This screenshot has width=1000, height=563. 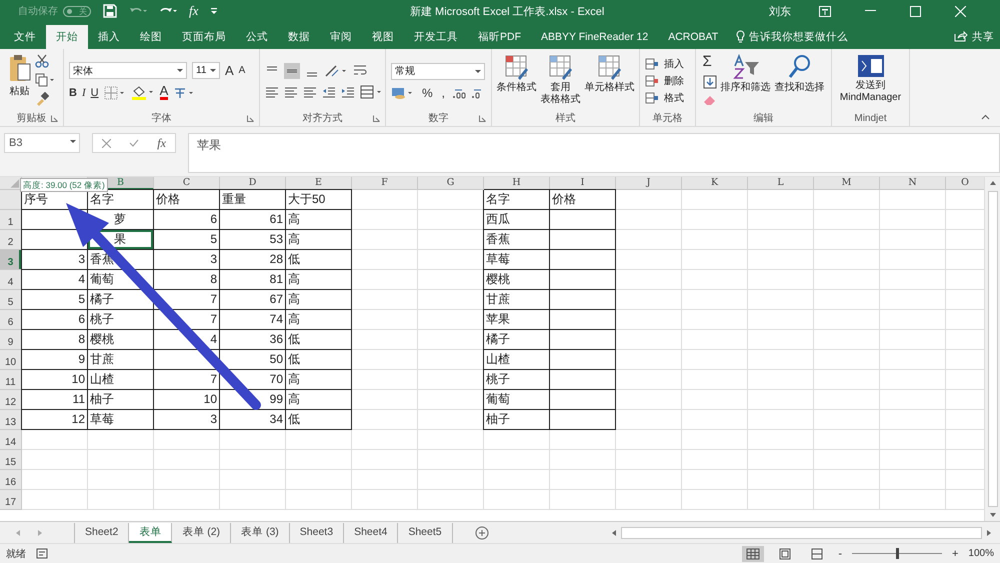 I want to click on row-header: 17, so click(x=11, y=500).